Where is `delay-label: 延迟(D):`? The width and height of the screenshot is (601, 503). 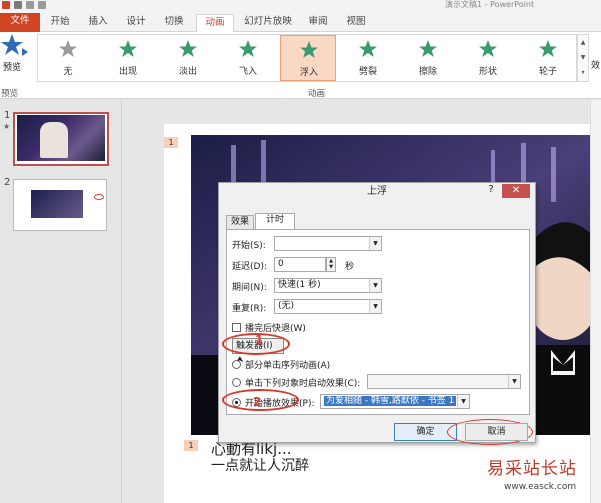 delay-label: 延迟(D): is located at coordinates (249, 267).